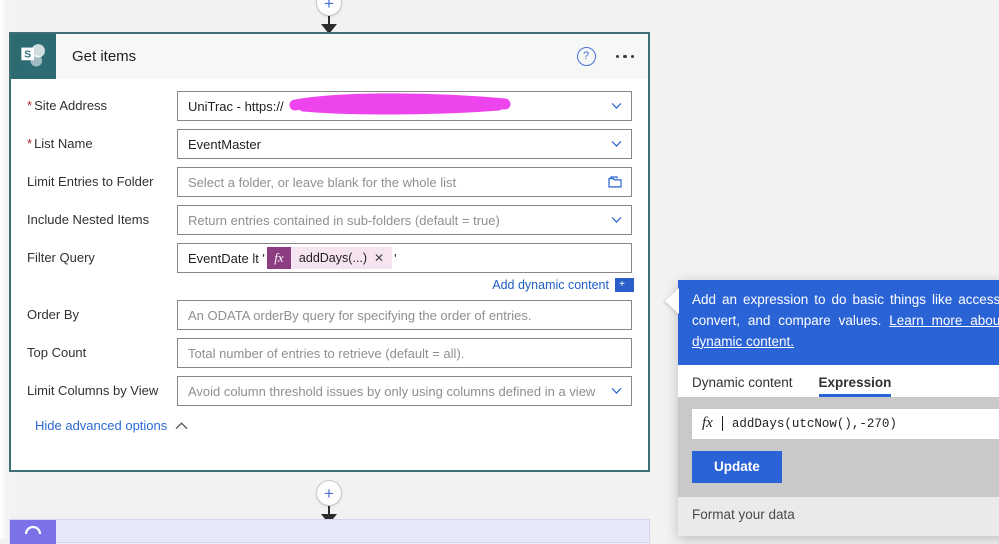 The width and height of the screenshot is (999, 544). Describe the element at coordinates (586, 56) in the screenshot. I see `help-circle-icon: ?` at that location.